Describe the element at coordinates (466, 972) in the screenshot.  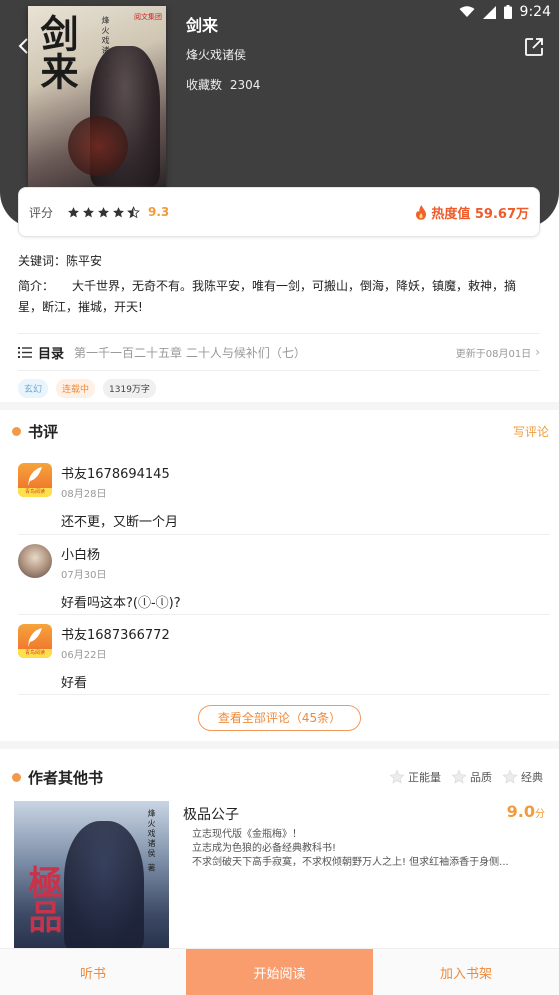
I see `add-to-shelf-button: 加入书架` at that location.